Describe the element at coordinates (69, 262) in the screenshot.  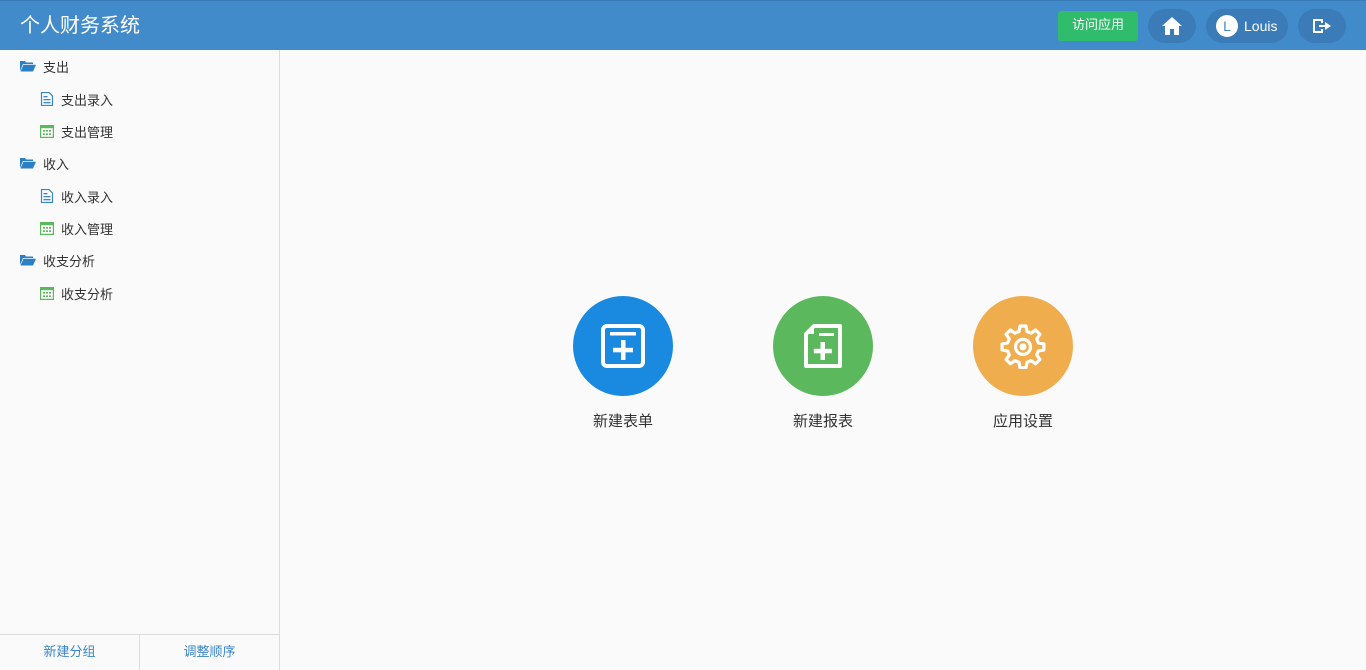
I see `sidebar-group-label: 收支分析` at that location.